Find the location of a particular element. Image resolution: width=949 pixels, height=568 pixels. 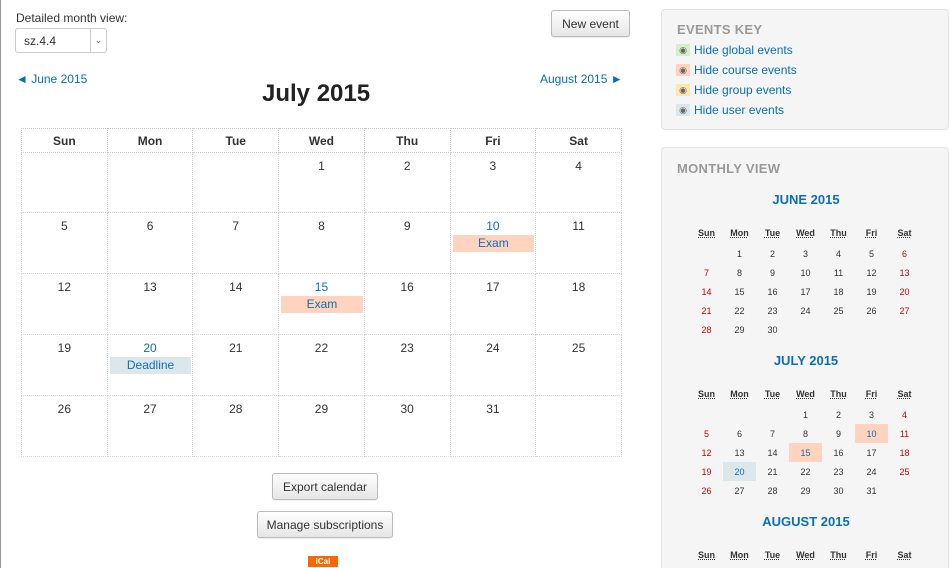

calendar-day-cell: 25 is located at coordinates (578, 365).